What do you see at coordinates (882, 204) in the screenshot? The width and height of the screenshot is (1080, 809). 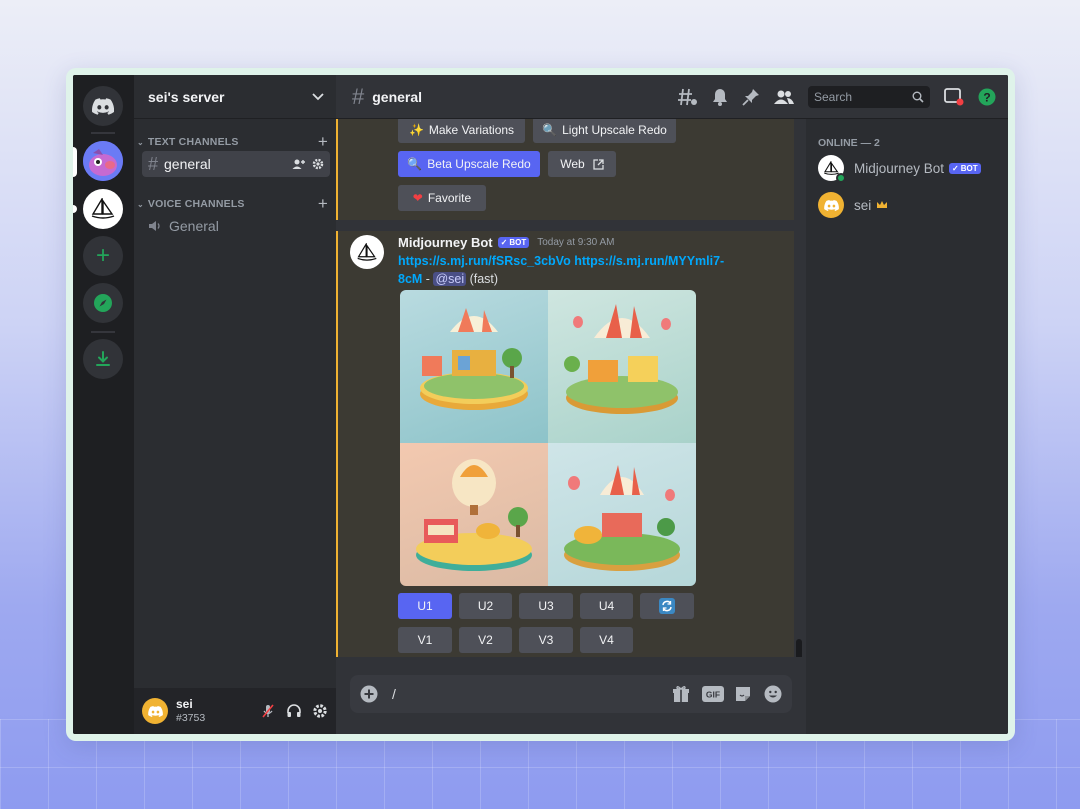 I see `crown-icon` at bounding box center [882, 204].